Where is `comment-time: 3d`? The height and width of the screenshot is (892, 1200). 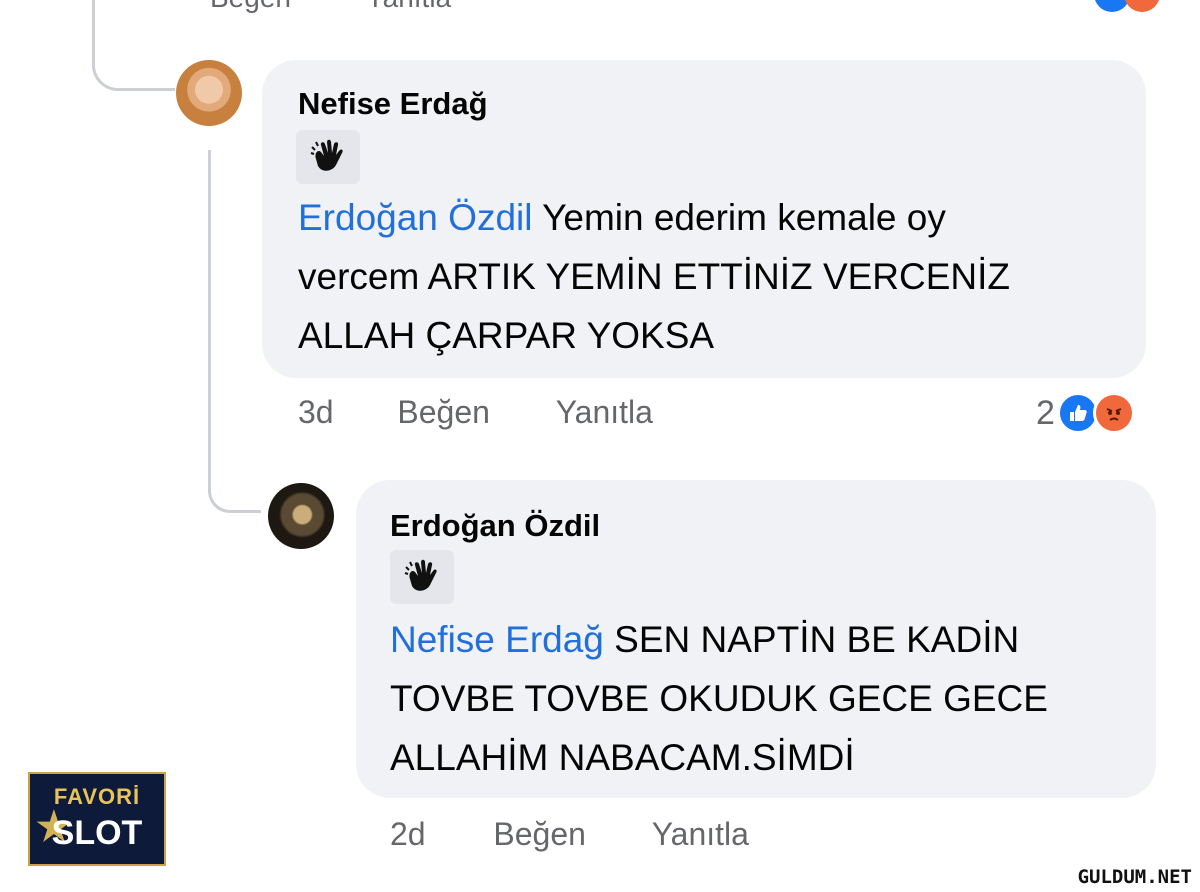
comment-time: 3d is located at coordinates (316, 412).